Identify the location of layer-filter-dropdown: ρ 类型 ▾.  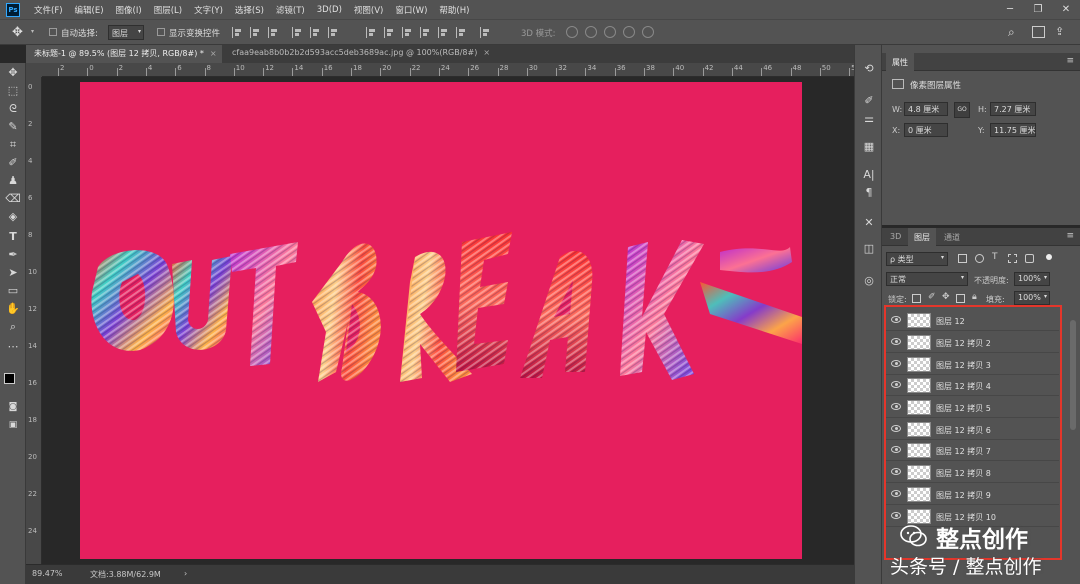
(917, 259).